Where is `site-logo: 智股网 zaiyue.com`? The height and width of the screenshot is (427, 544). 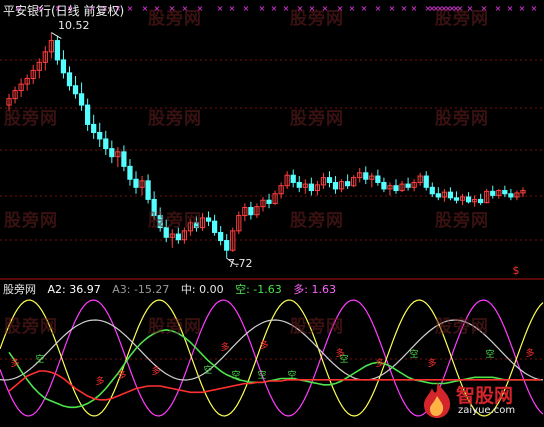
site-logo: 智股网 zaiyue.com is located at coordinates (480, 400).